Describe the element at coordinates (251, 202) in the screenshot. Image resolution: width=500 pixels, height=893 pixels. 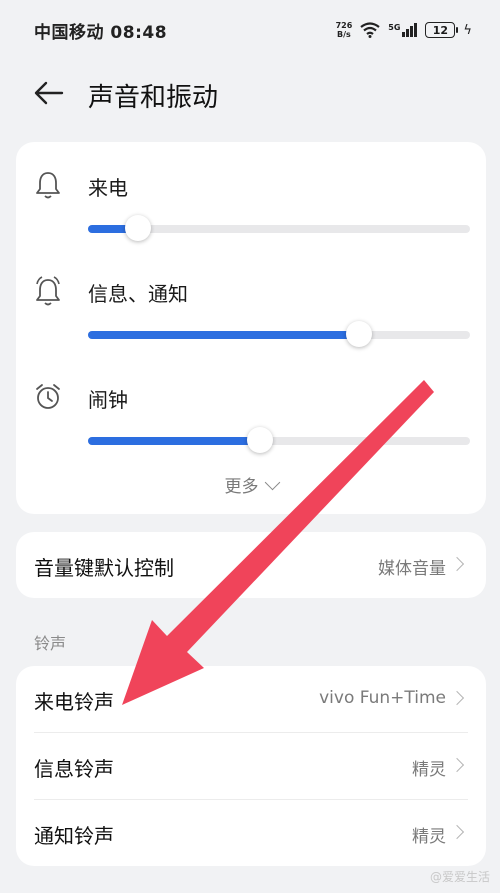
I see `volume-row-ringer: 来电` at that location.